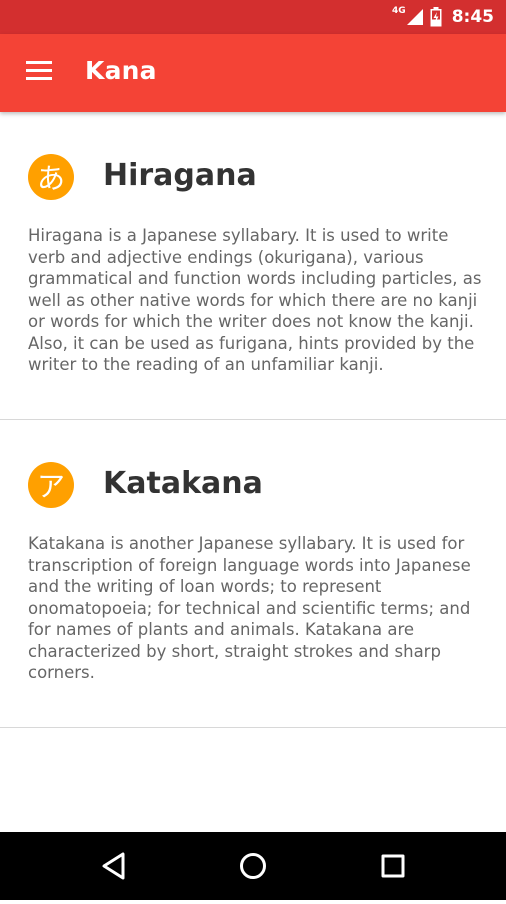 The image size is (506, 904). Describe the element at coordinates (414, 17) in the screenshot. I see `signal-icon` at that location.